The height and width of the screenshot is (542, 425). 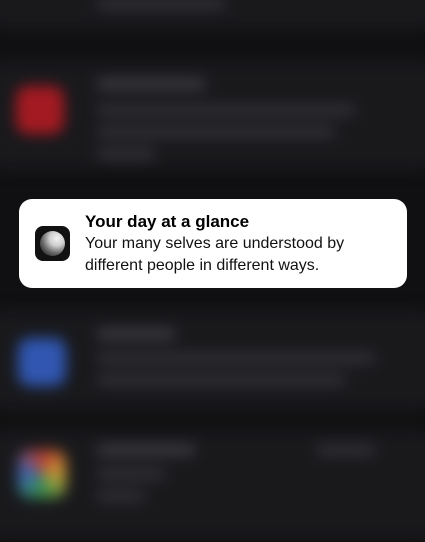 I want to click on moon-icon, so click(x=52, y=243).